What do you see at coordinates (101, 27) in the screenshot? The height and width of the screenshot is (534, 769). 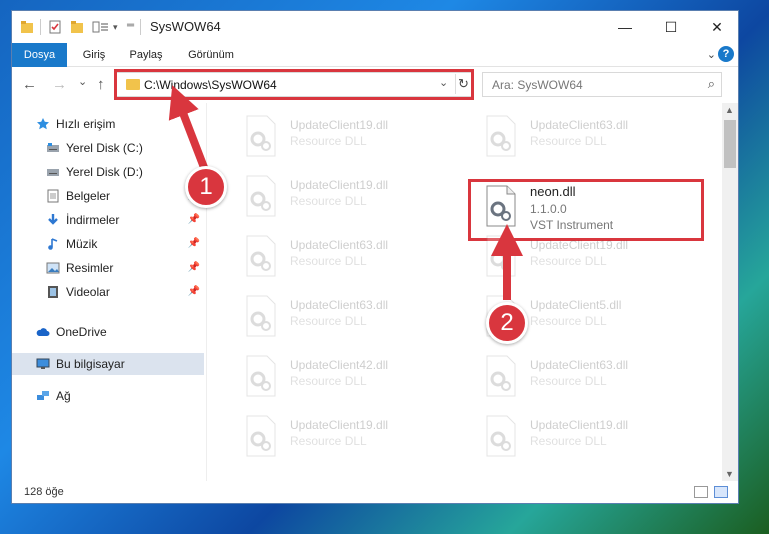 I see `rename-icon` at bounding box center [101, 27].